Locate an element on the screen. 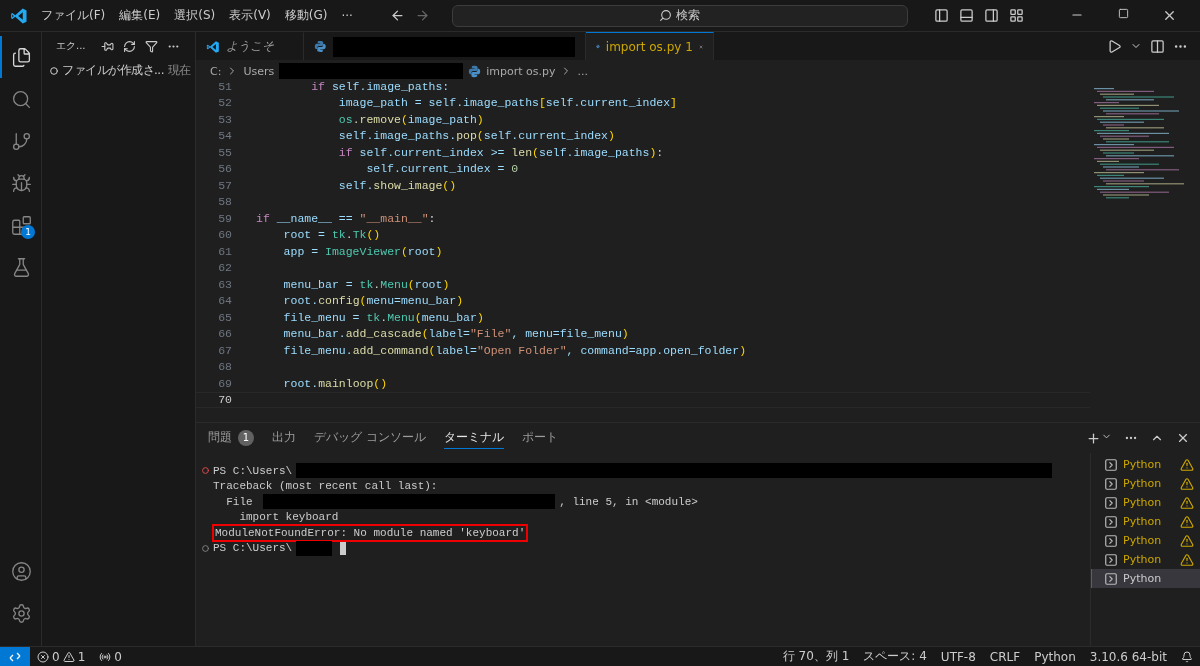 The image size is (1200, 666). code-line: self.current_index = 0 is located at coordinates (442, 169).